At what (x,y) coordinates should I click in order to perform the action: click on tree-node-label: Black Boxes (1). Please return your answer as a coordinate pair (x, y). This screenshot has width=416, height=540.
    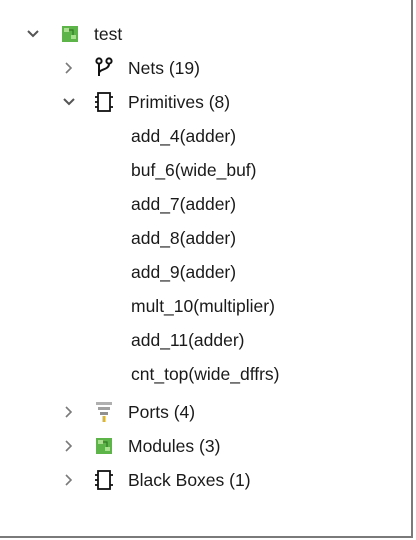
    Looking at the image, I should click on (189, 480).